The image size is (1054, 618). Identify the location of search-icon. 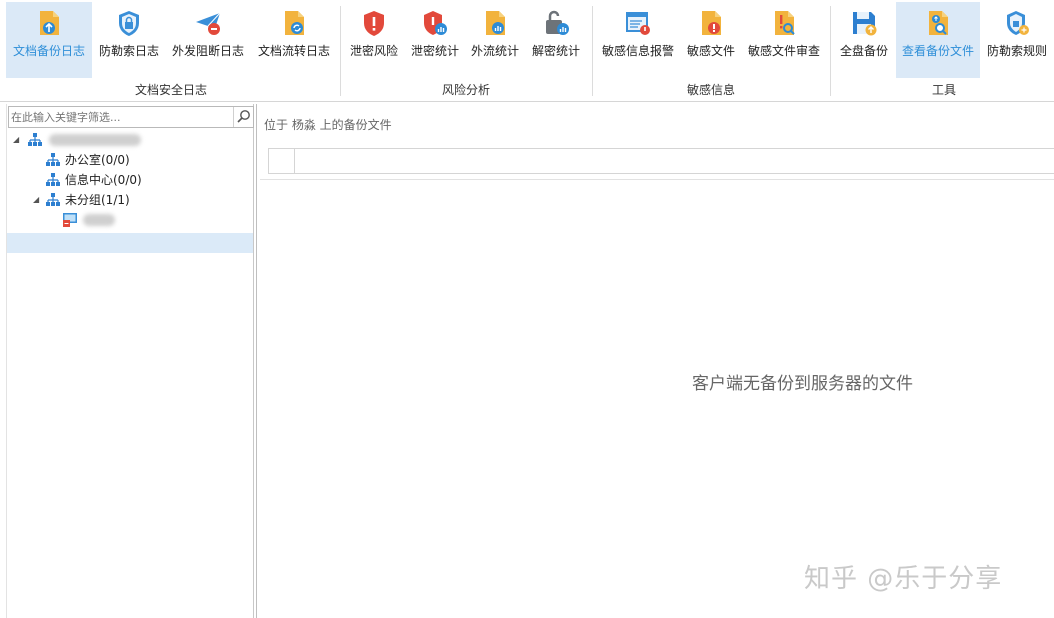
(243, 116).